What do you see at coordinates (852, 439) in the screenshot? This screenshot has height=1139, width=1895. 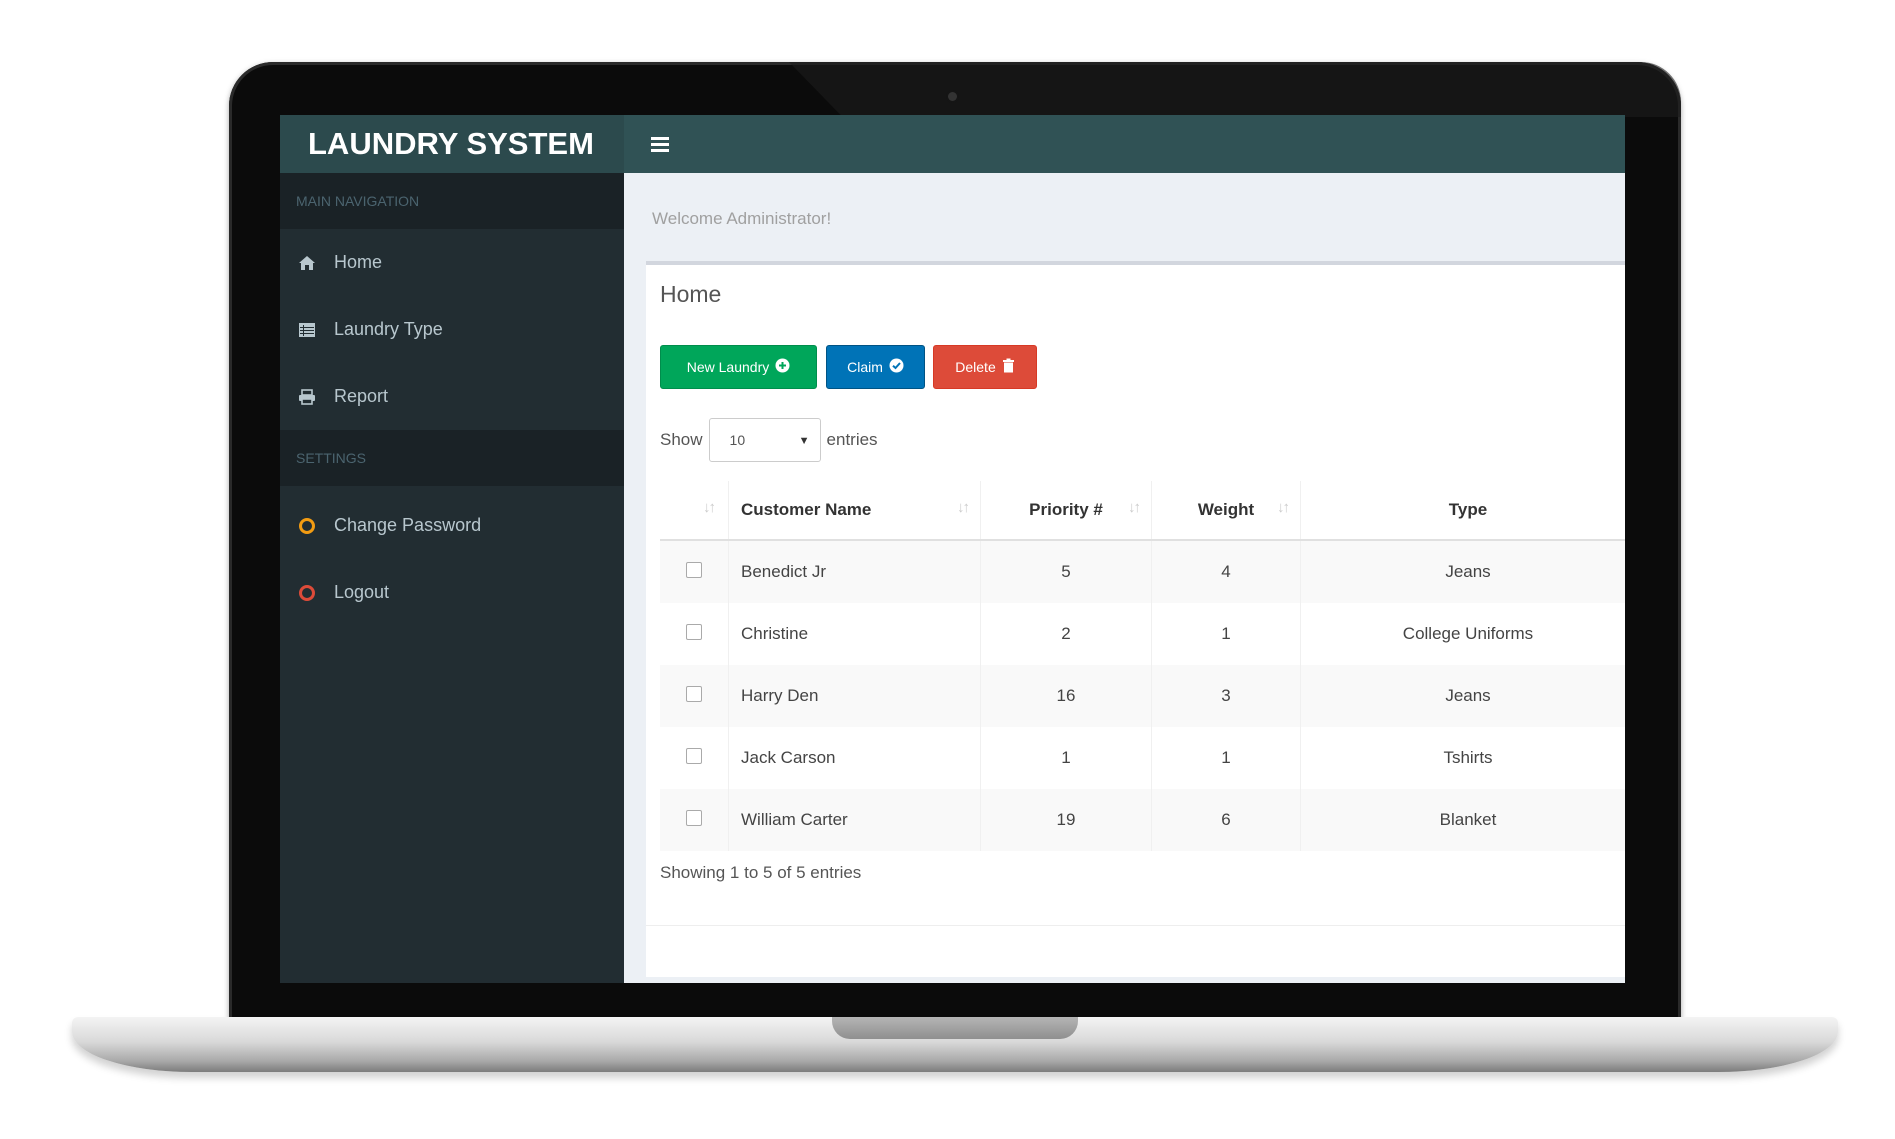 I see `entries-label: entries` at bounding box center [852, 439].